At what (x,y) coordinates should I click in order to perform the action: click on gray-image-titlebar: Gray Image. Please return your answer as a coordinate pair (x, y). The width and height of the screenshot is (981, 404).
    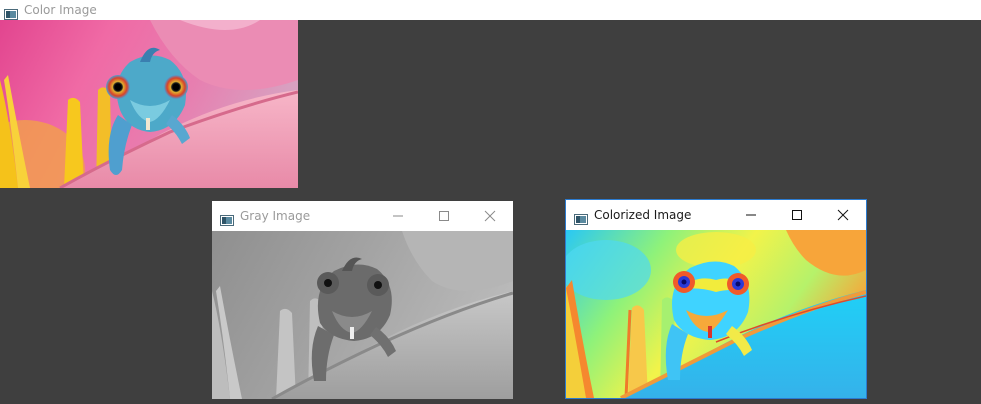
    Looking at the image, I should click on (362, 216).